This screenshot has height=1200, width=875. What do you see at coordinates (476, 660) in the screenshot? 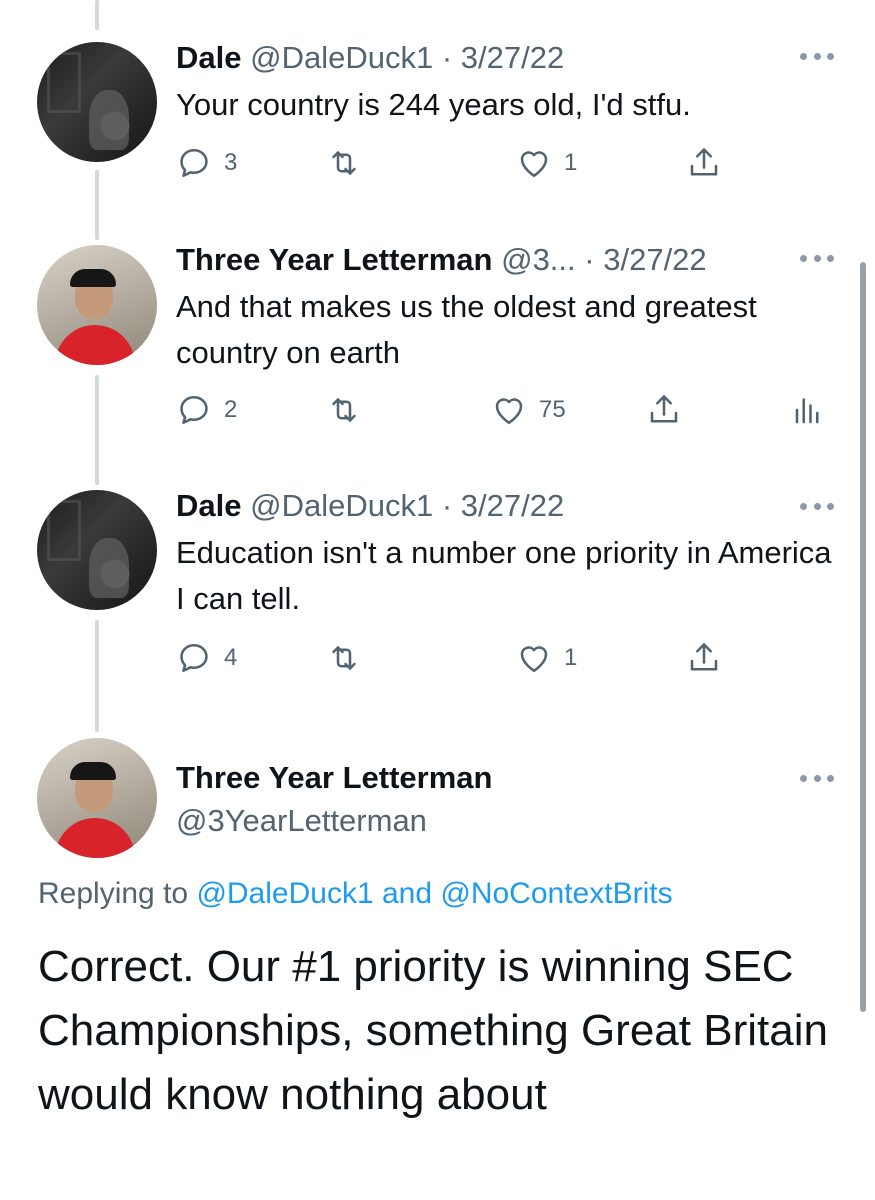
I see `tweet-actions: 4 1` at bounding box center [476, 660].